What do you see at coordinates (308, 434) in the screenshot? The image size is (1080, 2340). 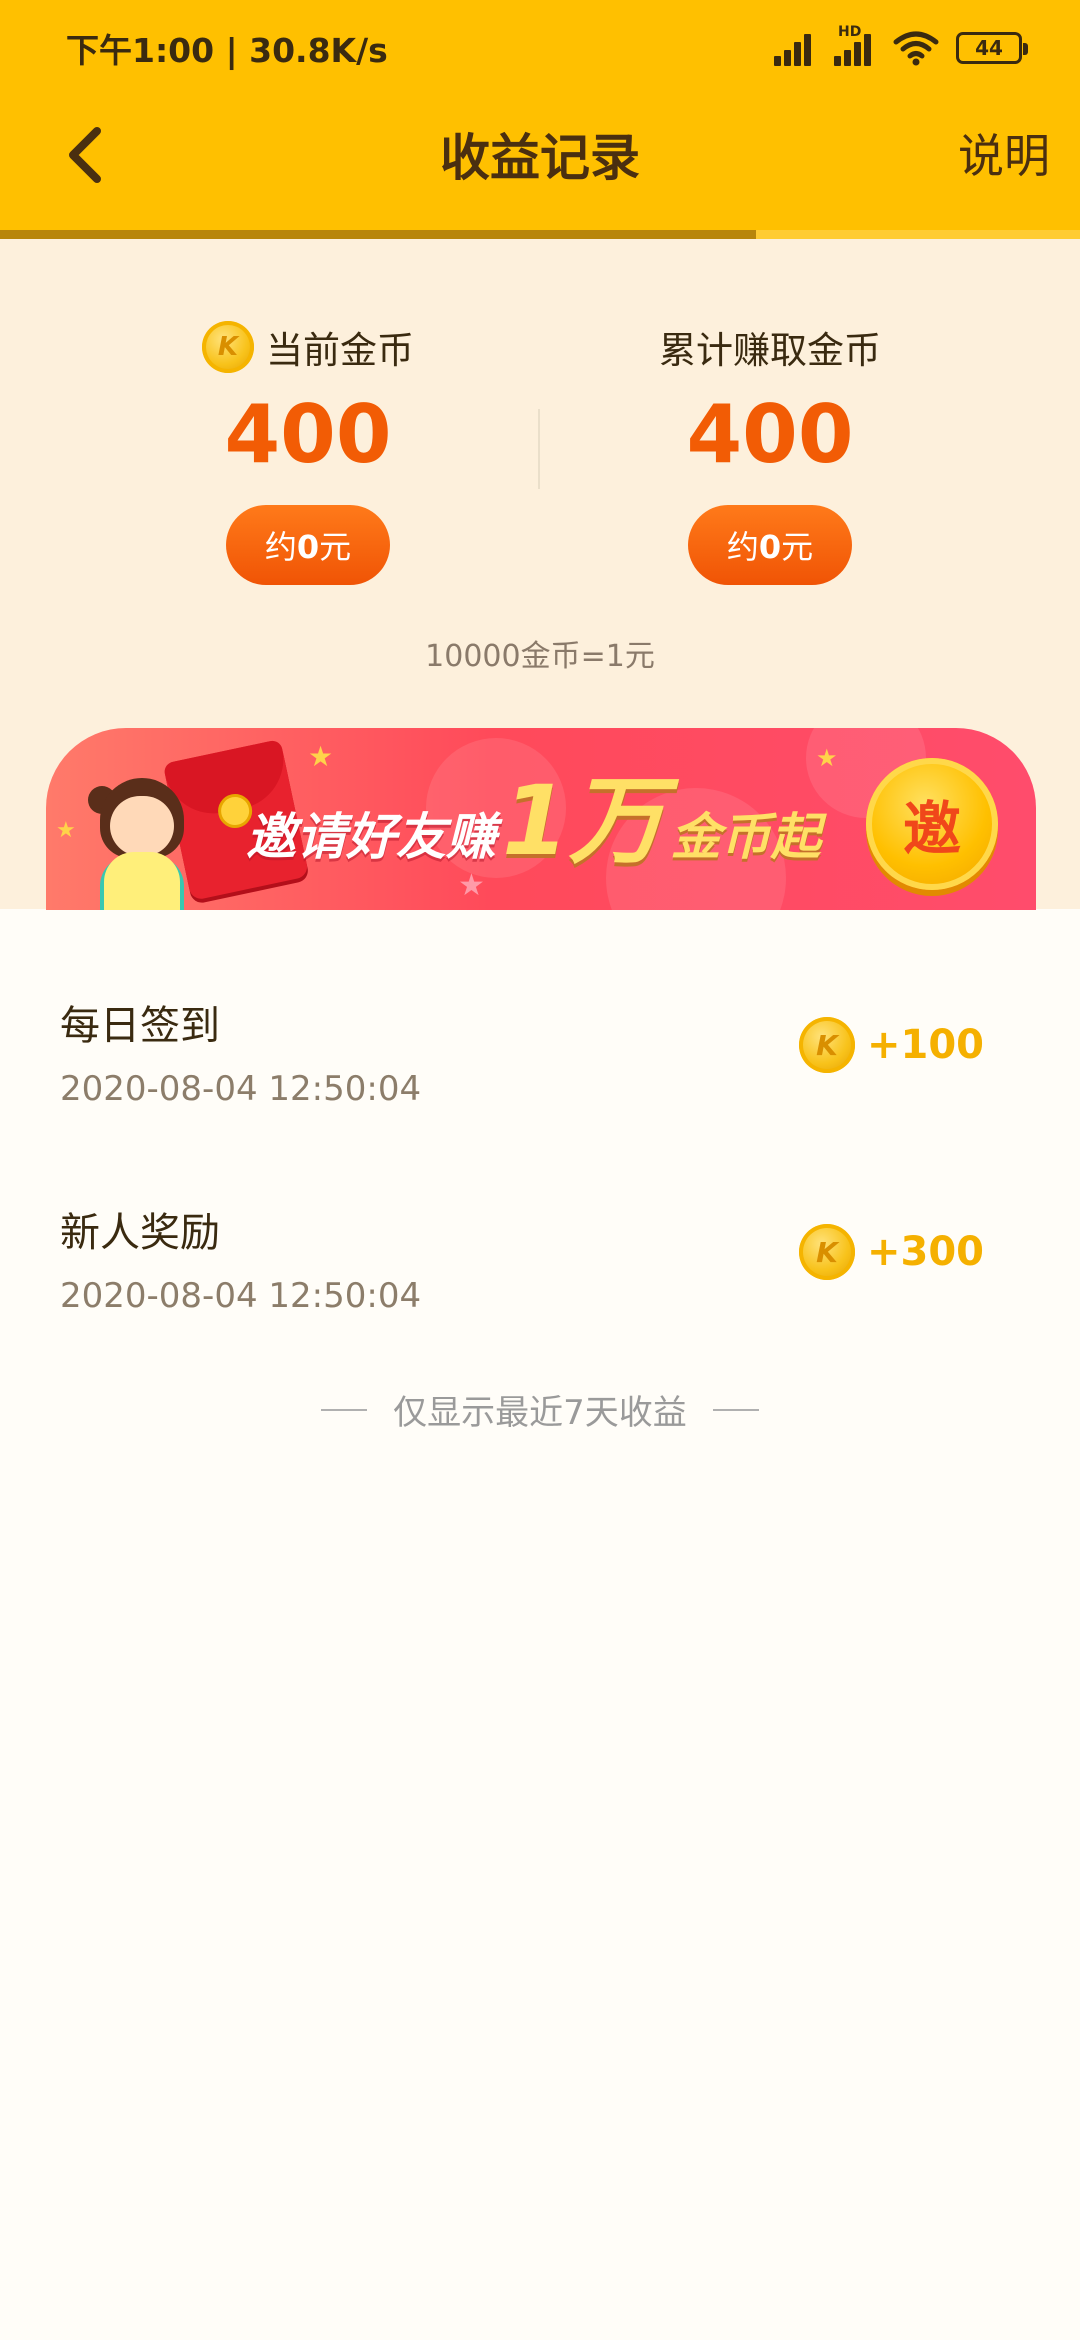 I see `current-coins-value: 400` at bounding box center [308, 434].